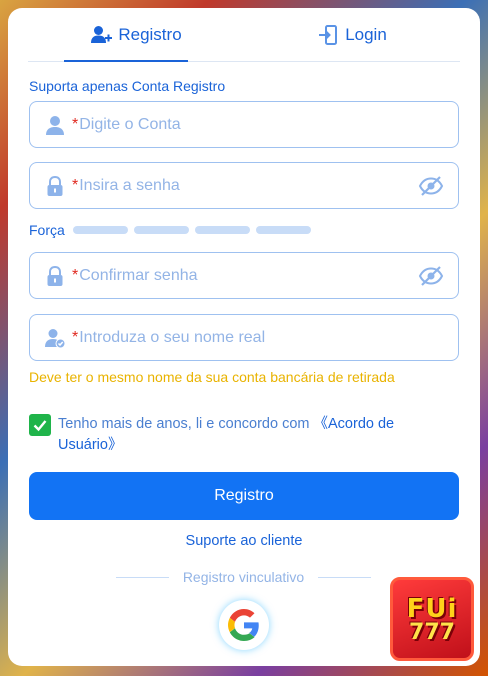 Image resolution: width=488 pixels, height=676 pixels. What do you see at coordinates (150, 34) in the screenshot?
I see `tab-register-label: Registro` at bounding box center [150, 34].